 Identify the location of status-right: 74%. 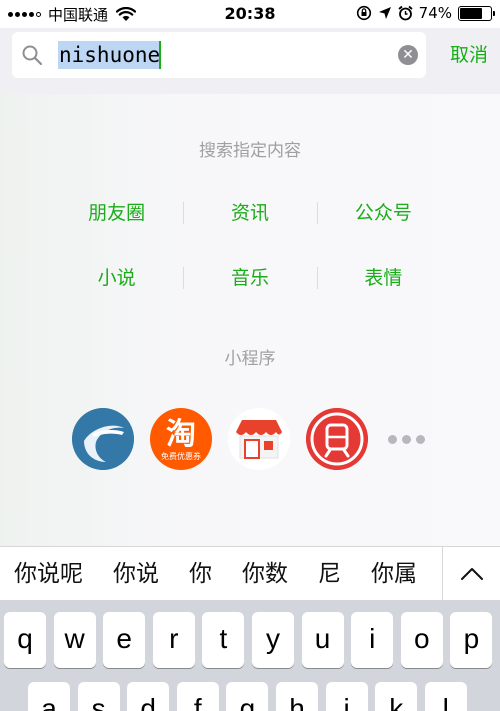
(425, 13).